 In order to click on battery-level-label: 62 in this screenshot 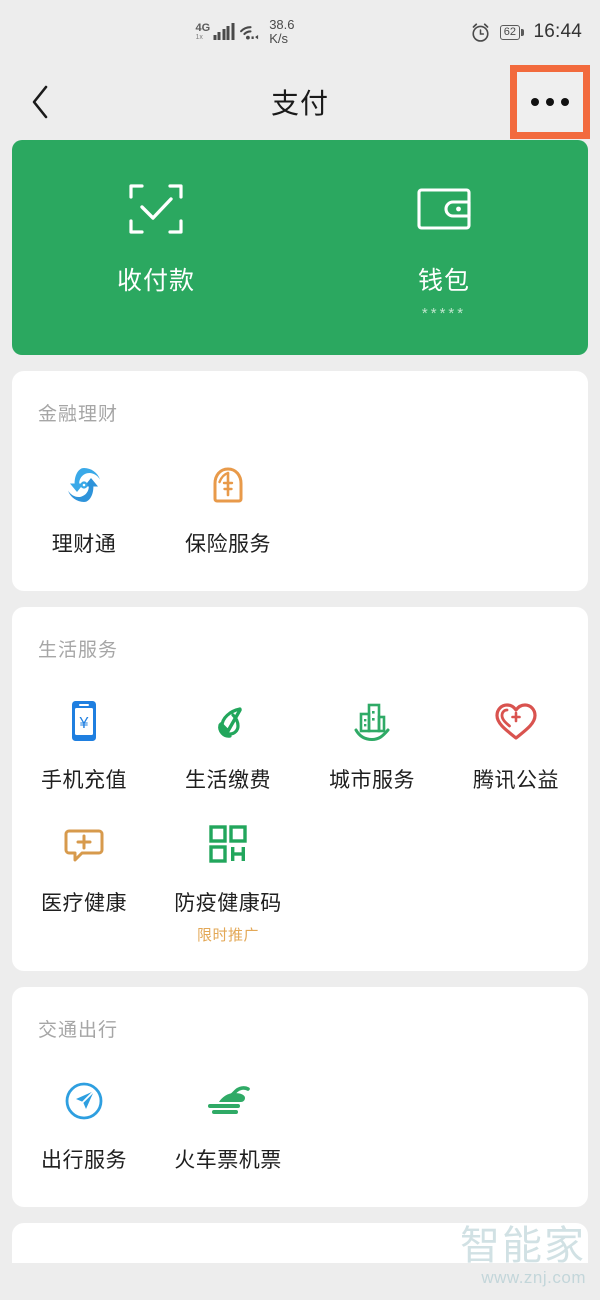, I will do `click(509, 32)`.